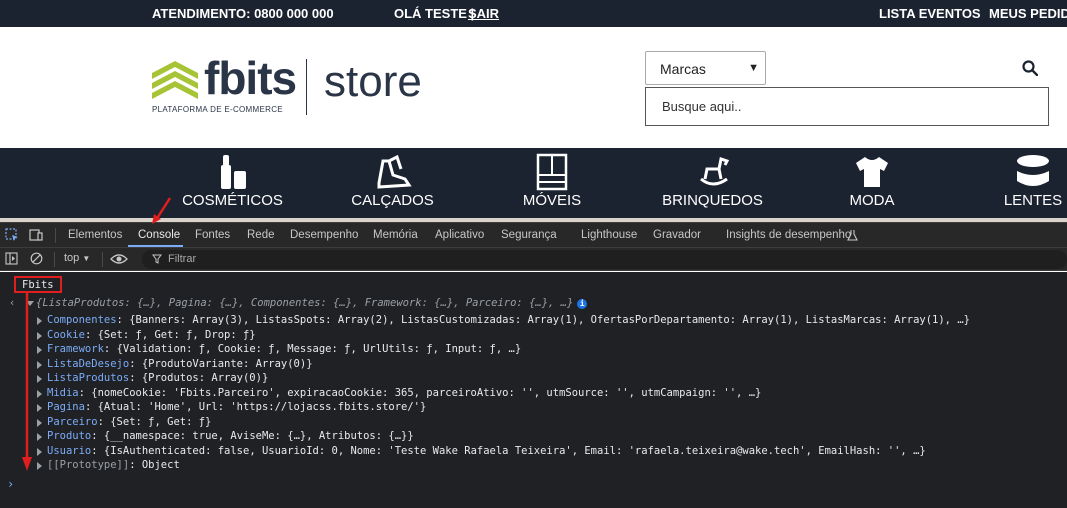 The width and height of the screenshot is (1067, 508). I want to click on info-icon: i, so click(582, 304).